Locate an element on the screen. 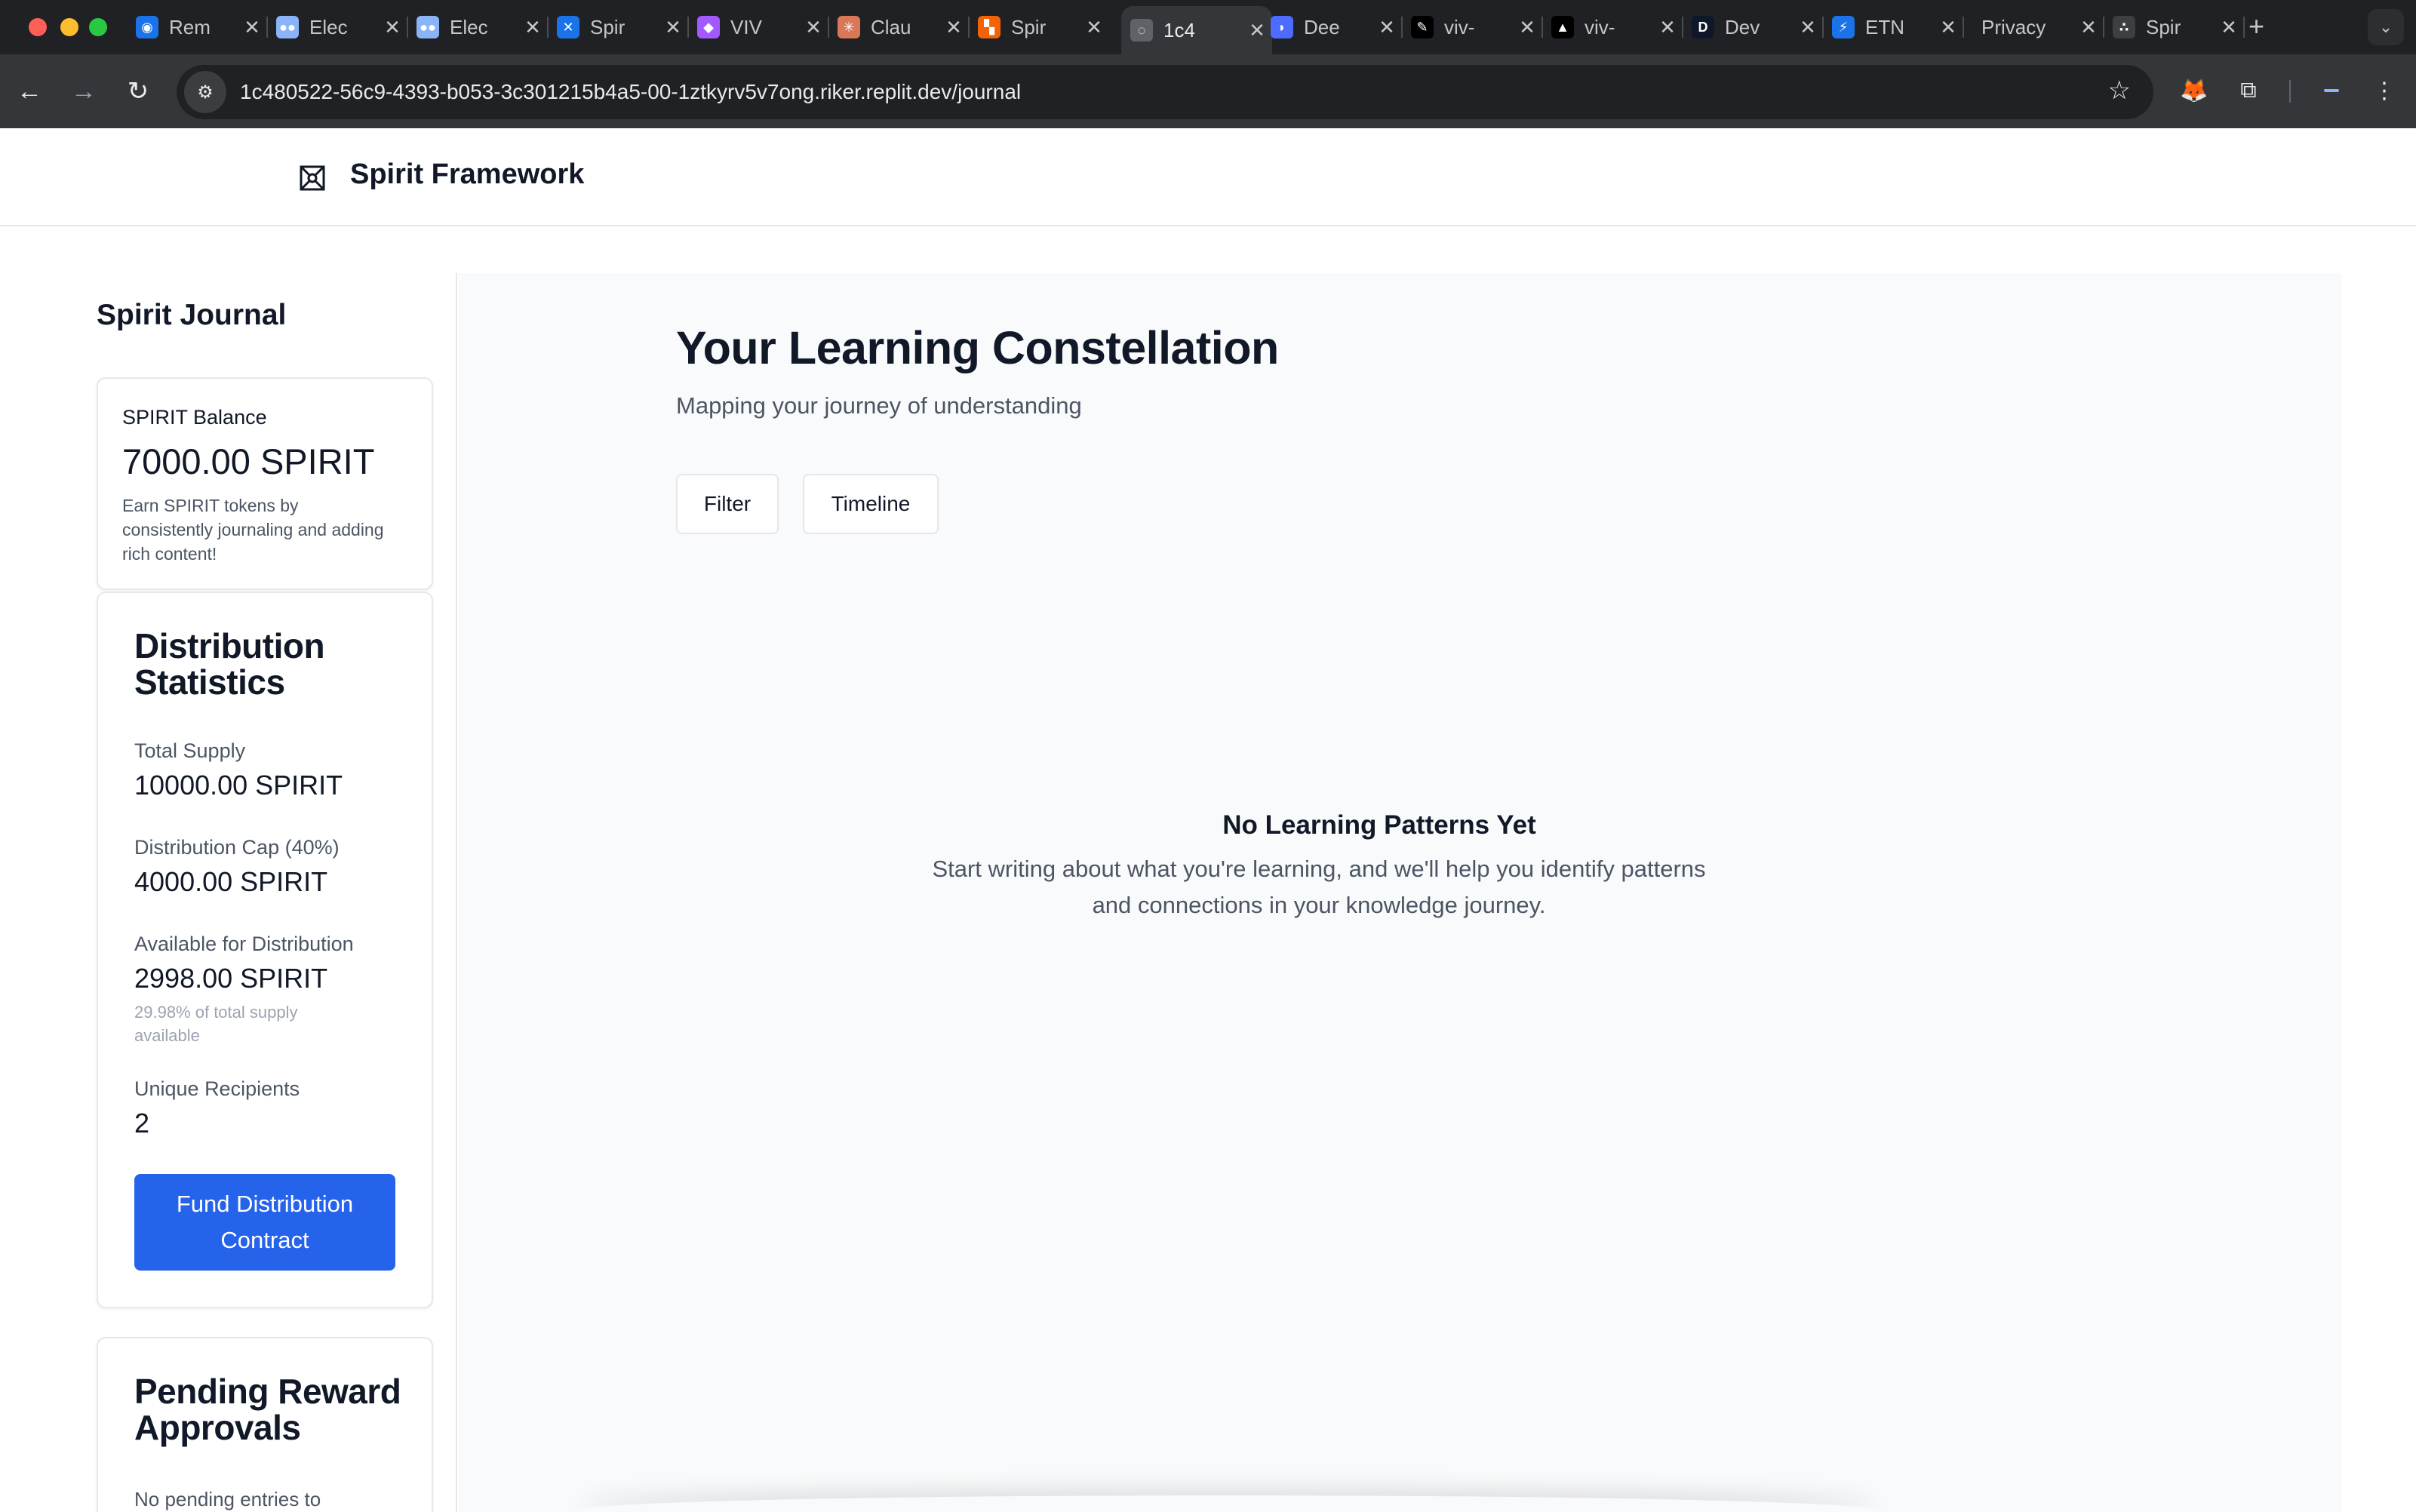 This screenshot has height=1512, width=2416. tab-separator is located at coordinates (2244, 27).